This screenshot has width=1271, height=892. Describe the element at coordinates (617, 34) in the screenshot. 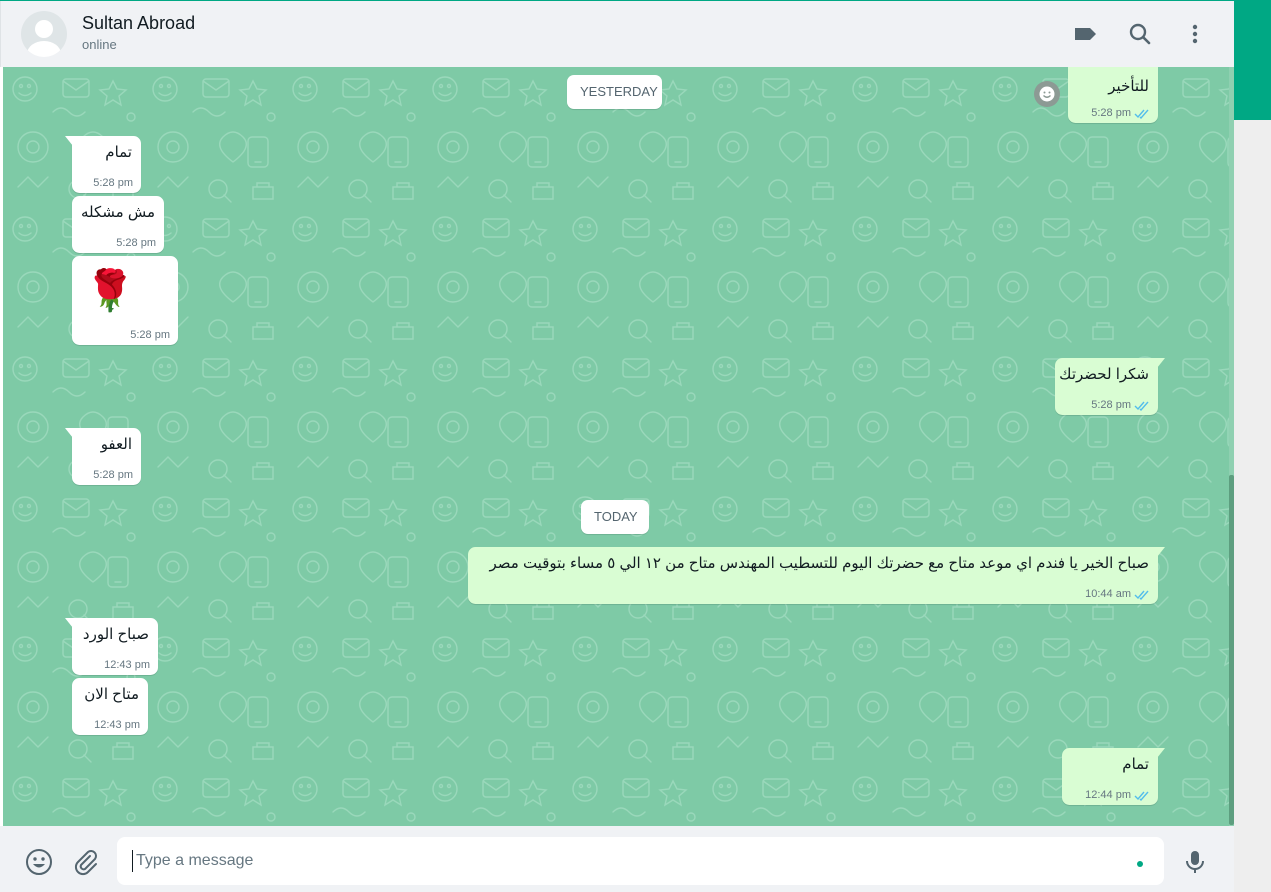

I see `chat-header: Sultan Abroad online` at that location.